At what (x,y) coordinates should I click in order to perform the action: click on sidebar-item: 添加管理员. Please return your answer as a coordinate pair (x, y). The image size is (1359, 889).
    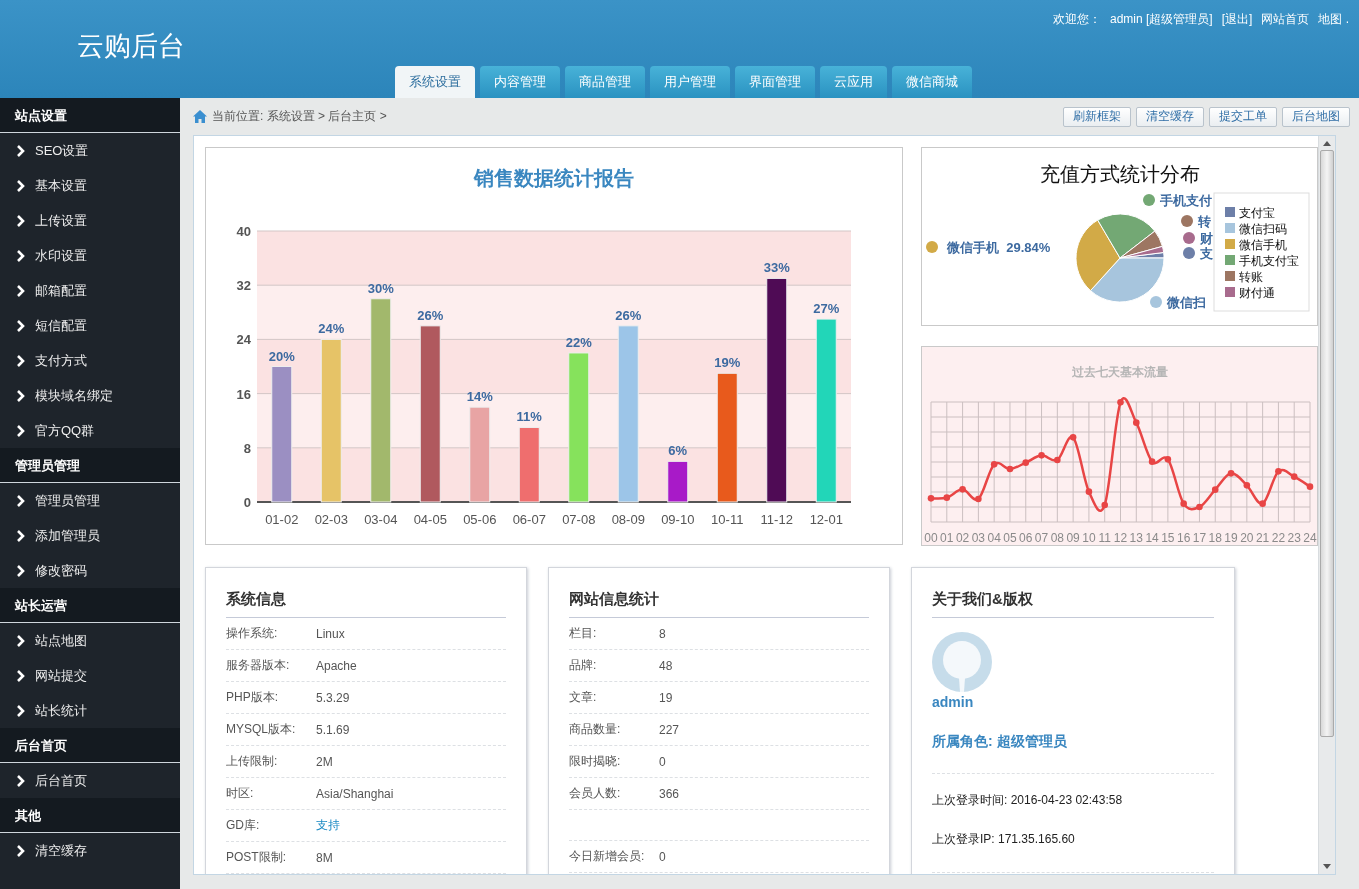
    Looking at the image, I should click on (90, 535).